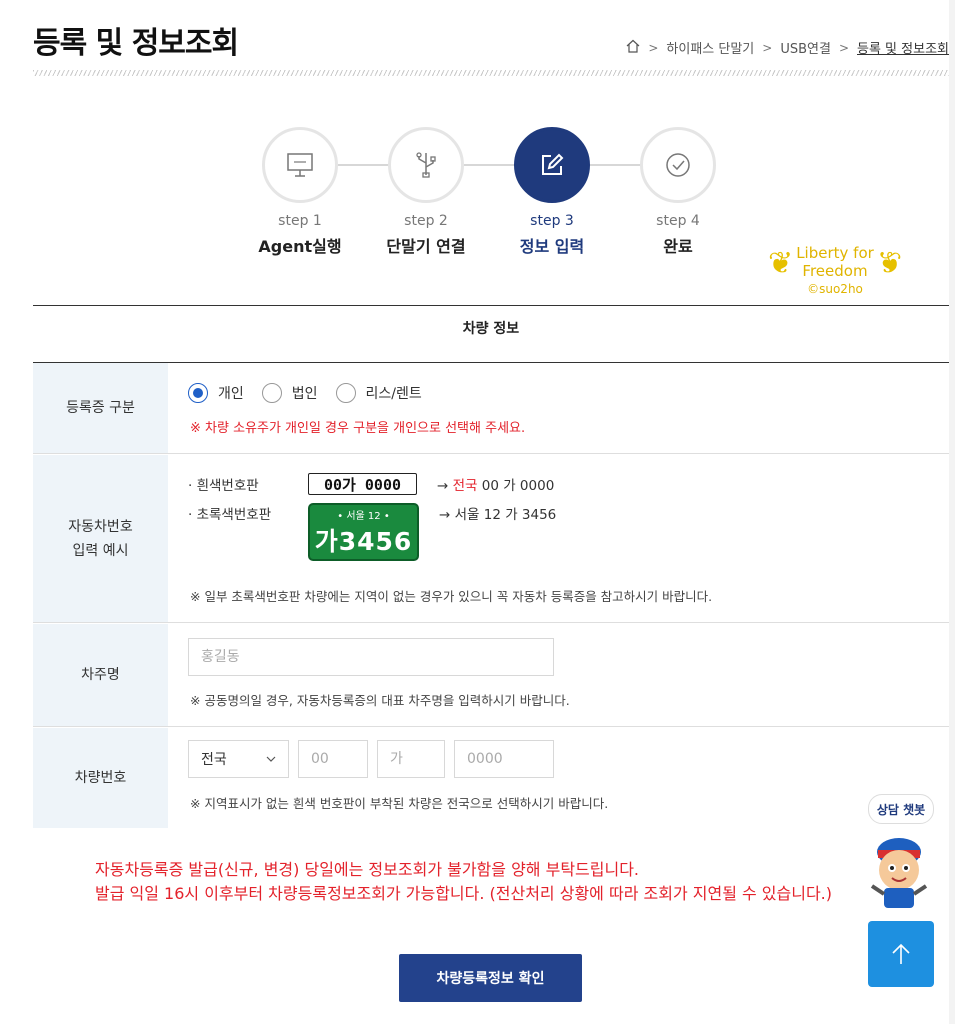  I want to click on owner-label: 차주명, so click(100, 675).